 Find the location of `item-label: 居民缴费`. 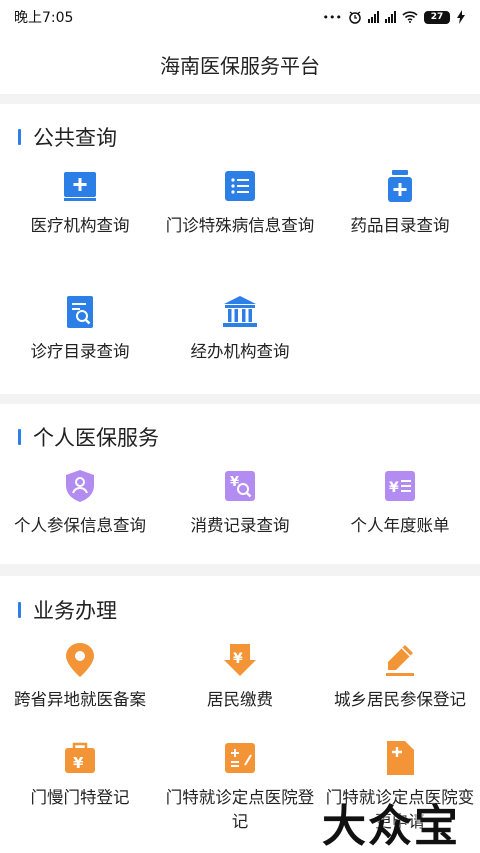

item-label: 居民缴费 is located at coordinates (240, 699).